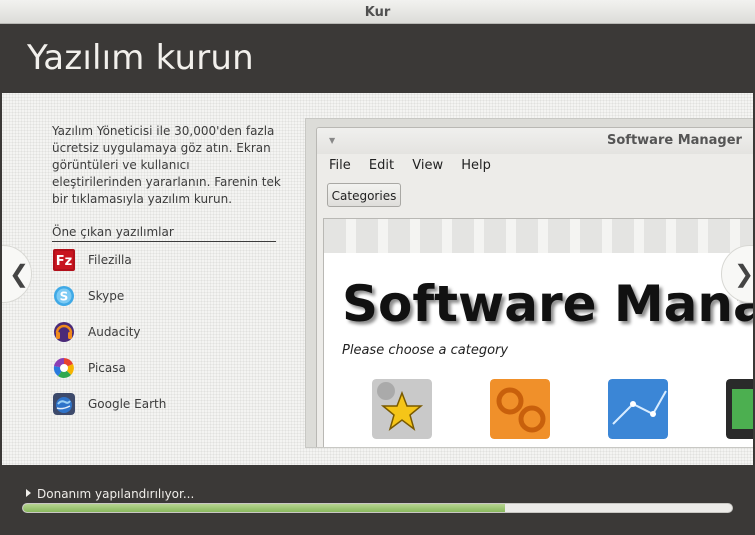 The width and height of the screenshot is (755, 535). I want to click on google-earth-icon, so click(64, 404).